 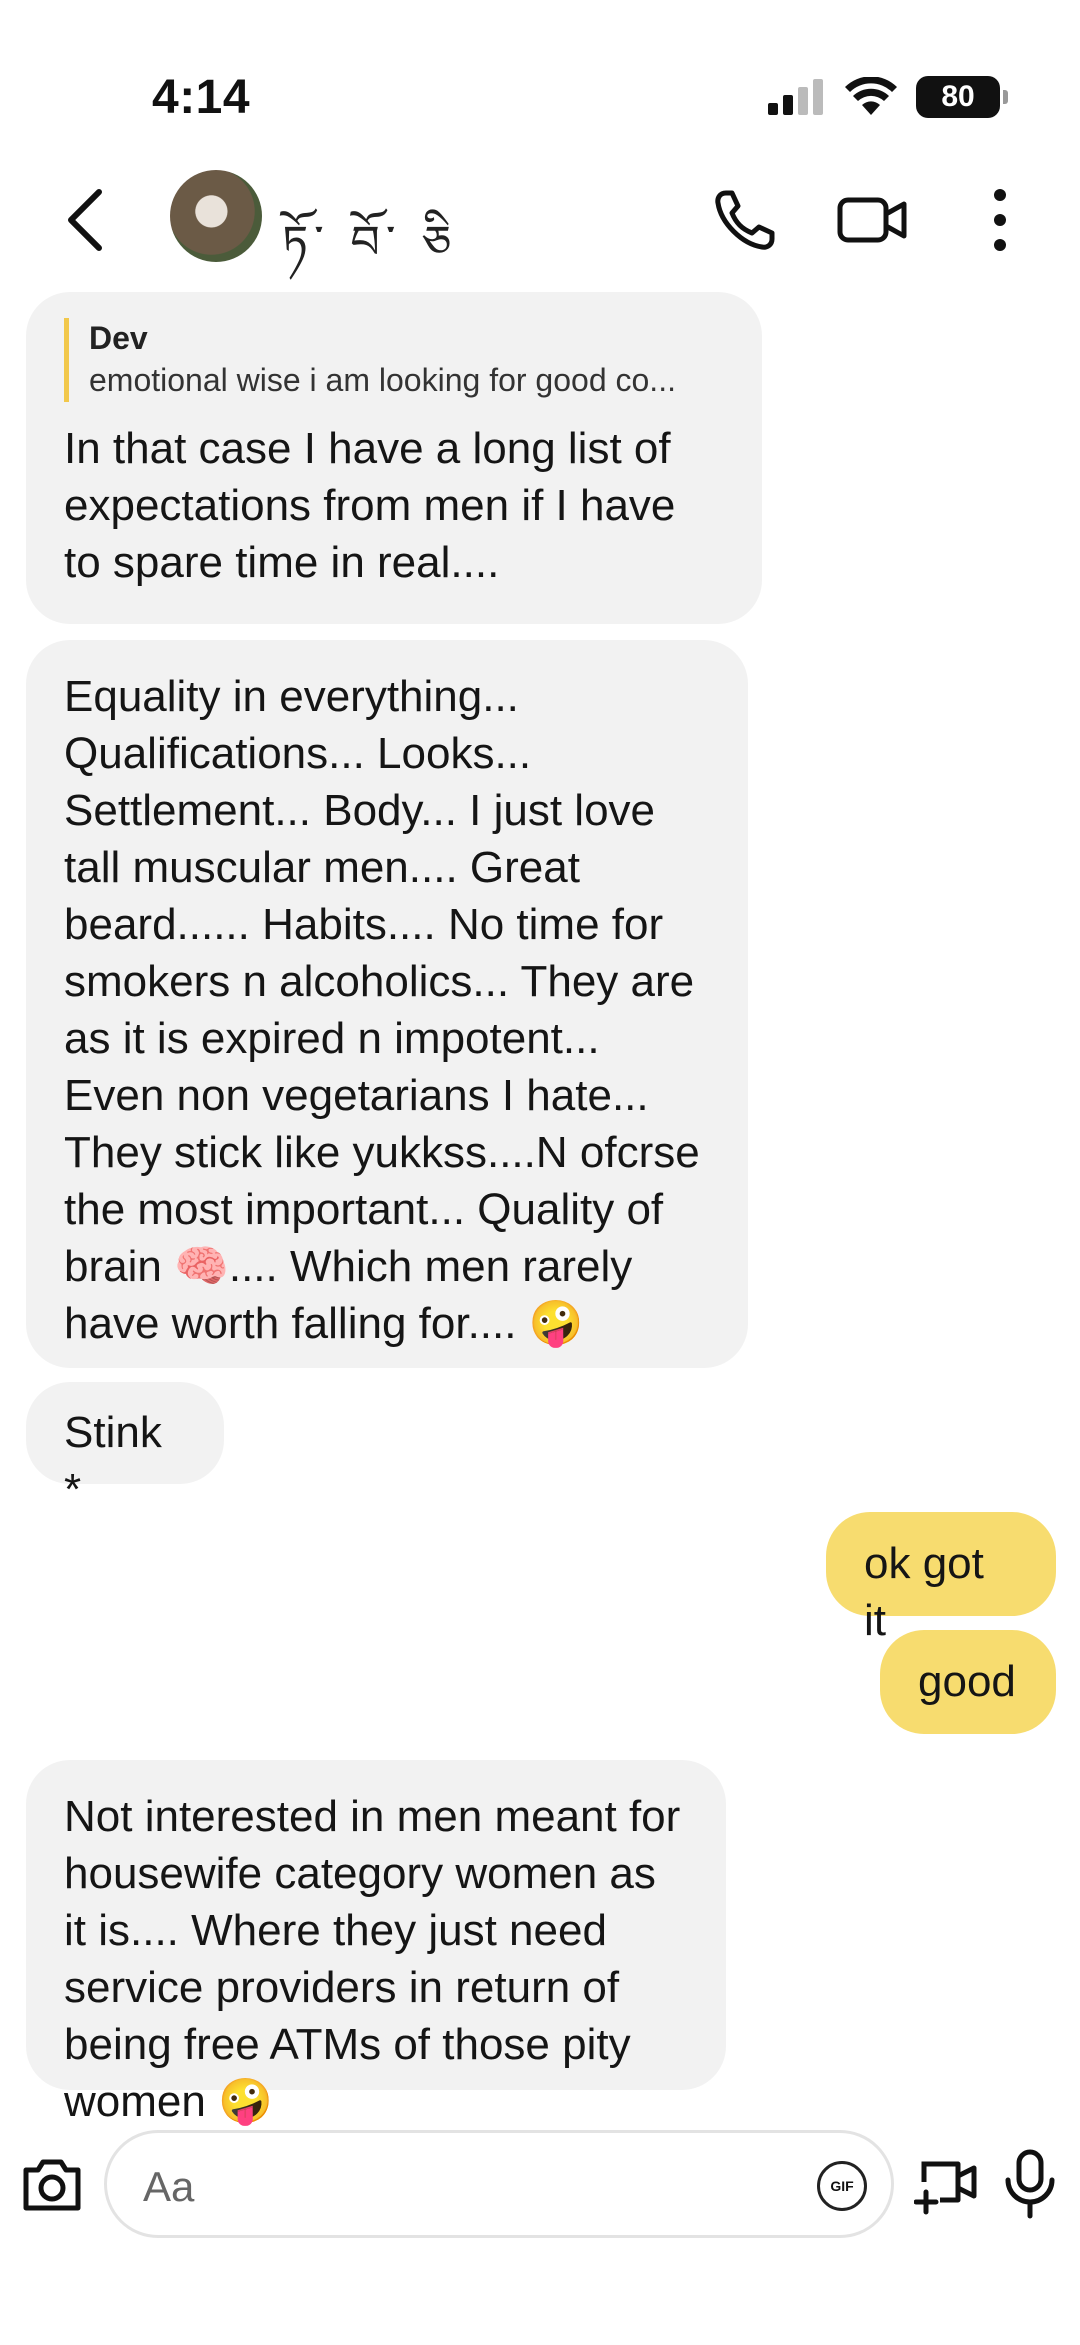 I want to click on microphone-icon, so click(x=1030, y=2184).